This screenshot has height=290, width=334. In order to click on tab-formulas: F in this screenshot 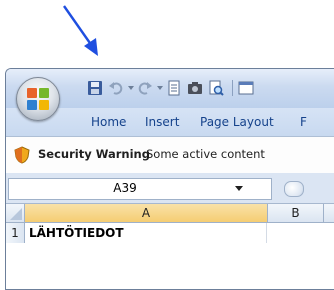, I will do `click(303, 122)`.